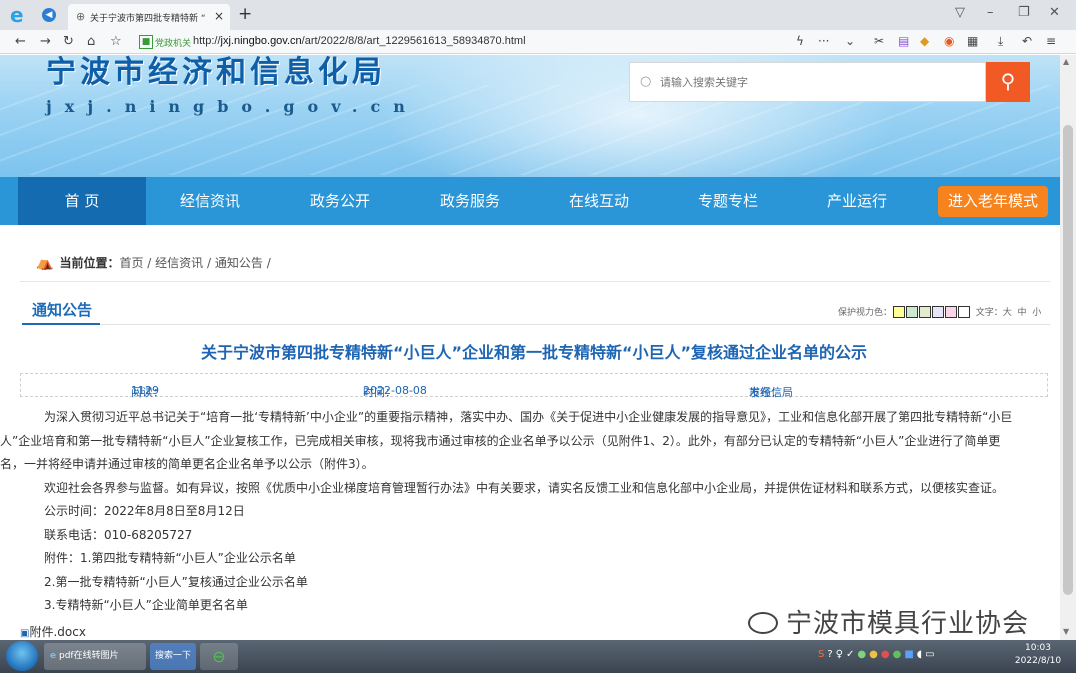 This screenshot has width=1076, height=673. What do you see at coordinates (219, 16) in the screenshot?
I see `tab-close-icon: ×` at bounding box center [219, 16].